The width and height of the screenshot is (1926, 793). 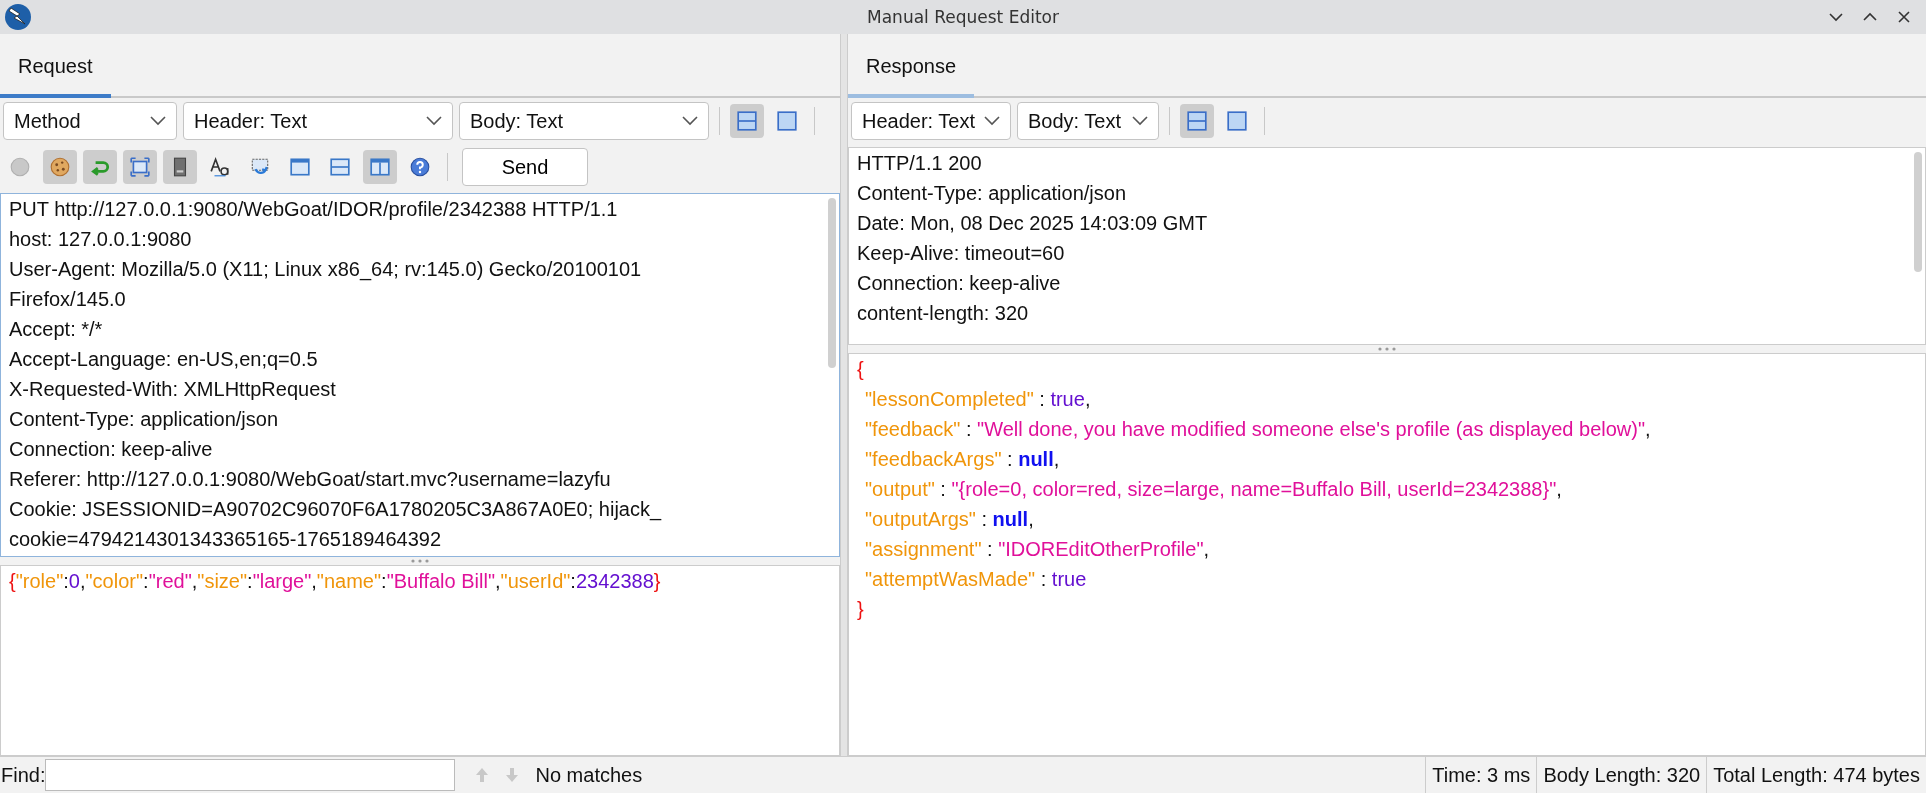 I want to click on header-line: Referer: http://127.0.0.1:9080/WebGoat/start.mvc?username=lazyfu, so click(x=310, y=479).